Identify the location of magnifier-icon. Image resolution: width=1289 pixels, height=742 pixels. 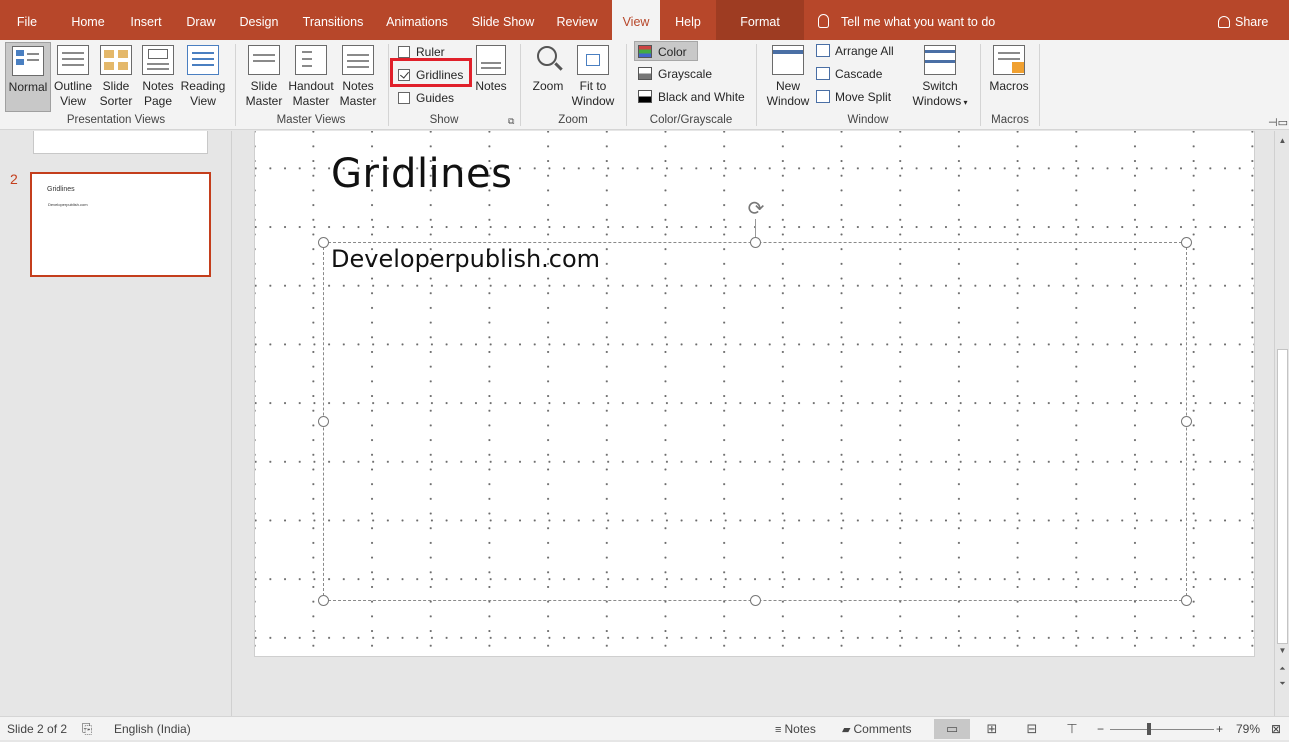
(548, 60).